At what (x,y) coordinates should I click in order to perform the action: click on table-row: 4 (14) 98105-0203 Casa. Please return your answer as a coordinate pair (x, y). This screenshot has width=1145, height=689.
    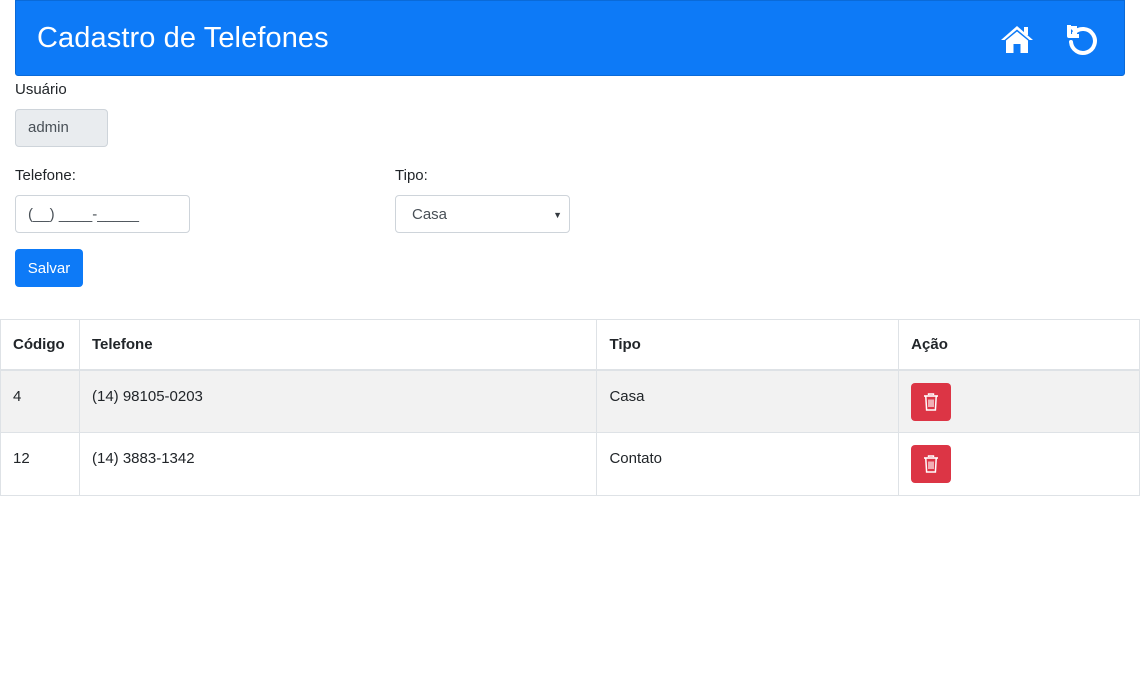
    Looking at the image, I should click on (570, 401).